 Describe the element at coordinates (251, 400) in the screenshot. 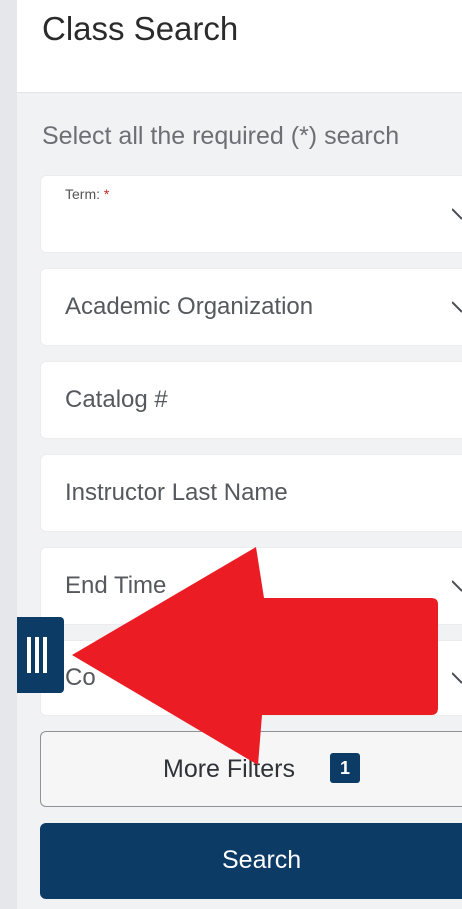

I see `catalog-number-input: Catalog #` at that location.